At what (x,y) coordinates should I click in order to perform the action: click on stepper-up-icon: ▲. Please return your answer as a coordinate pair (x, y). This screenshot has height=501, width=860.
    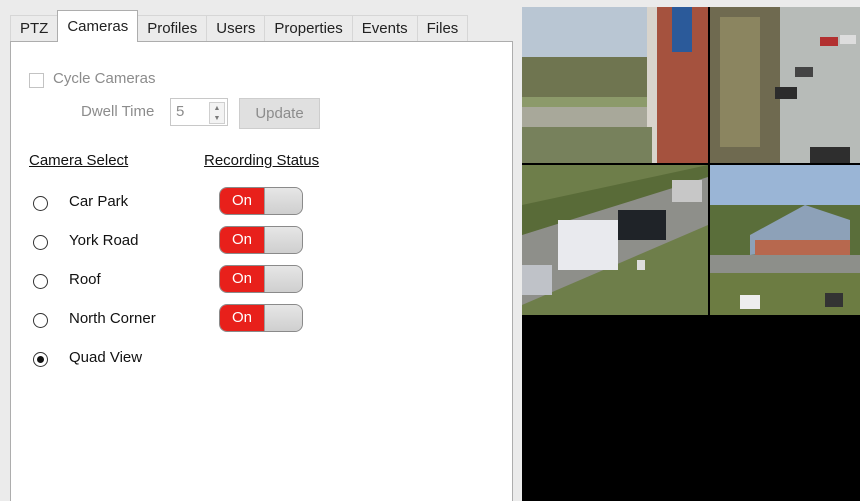
    Looking at the image, I should click on (217, 108).